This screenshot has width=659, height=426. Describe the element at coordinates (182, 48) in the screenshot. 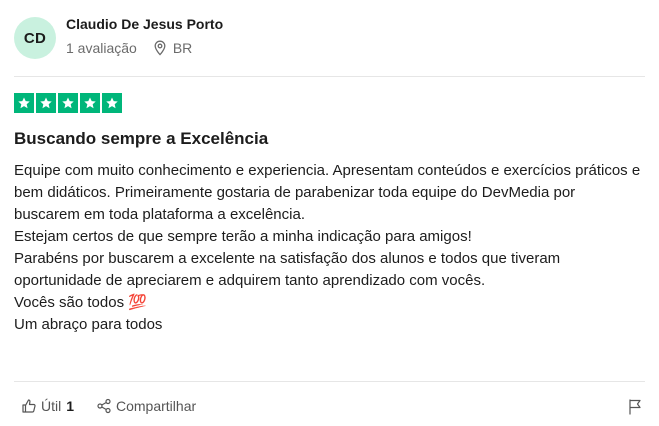

I see `reviewer-country: BR` at that location.